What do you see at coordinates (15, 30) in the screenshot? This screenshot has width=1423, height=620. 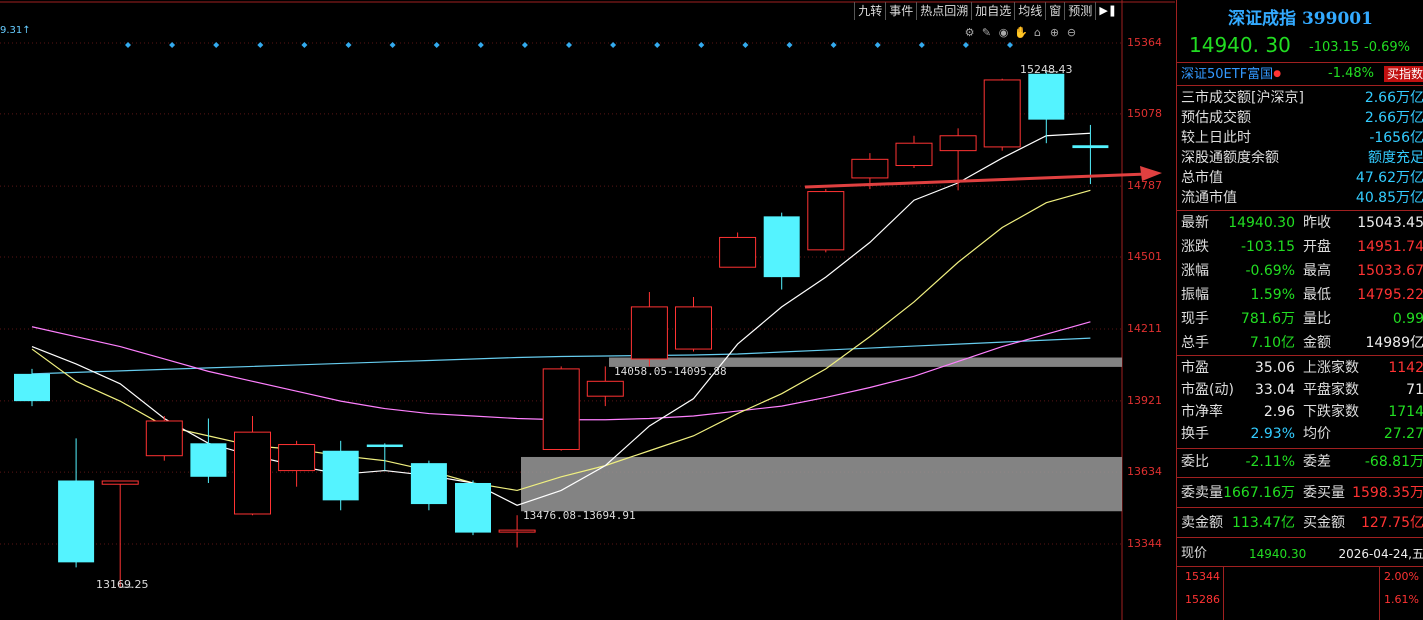 I see `top-left-label: 9.31↑` at bounding box center [15, 30].